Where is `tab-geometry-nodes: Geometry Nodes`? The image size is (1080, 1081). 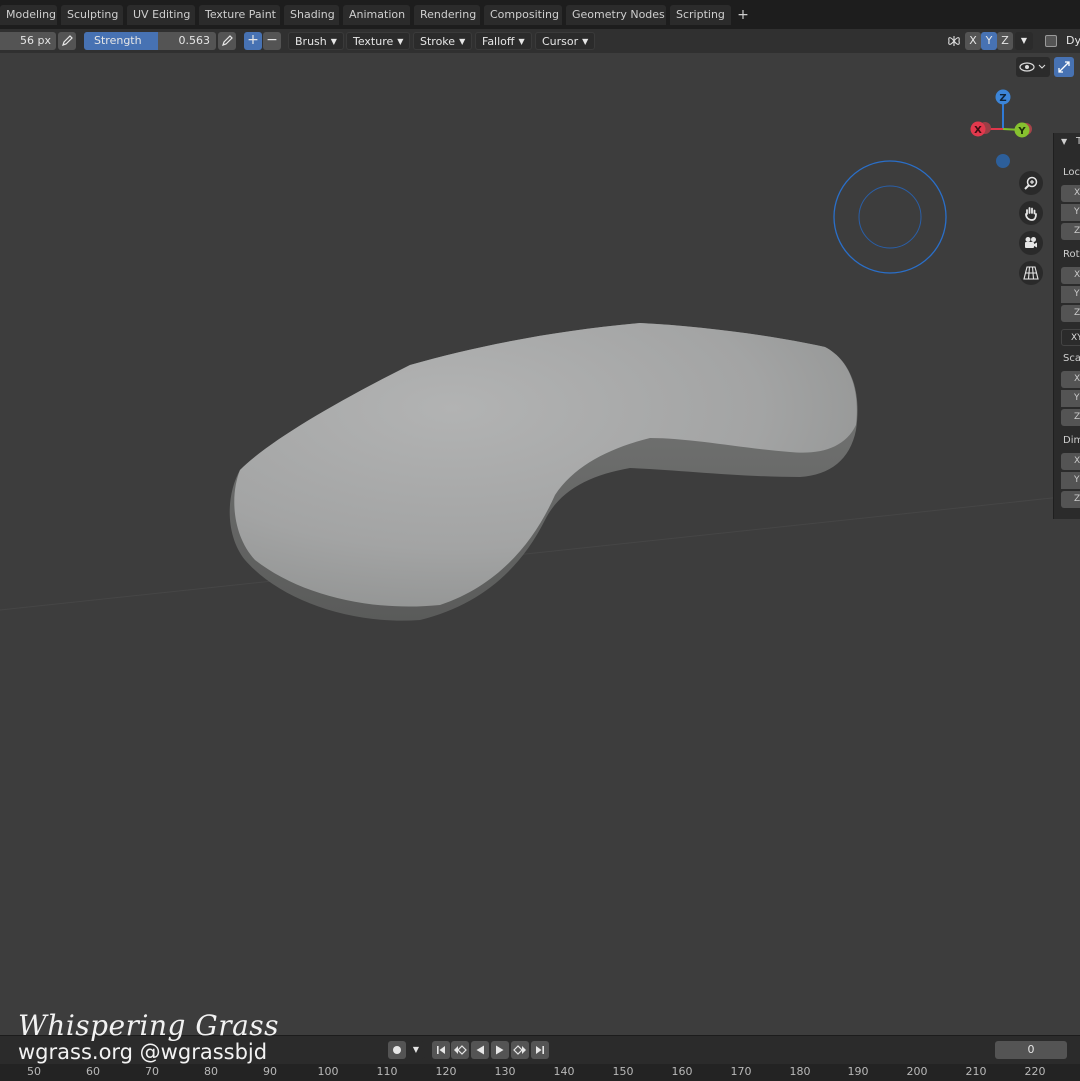 tab-geometry-nodes: Geometry Nodes is located at coordinates (616, 15).